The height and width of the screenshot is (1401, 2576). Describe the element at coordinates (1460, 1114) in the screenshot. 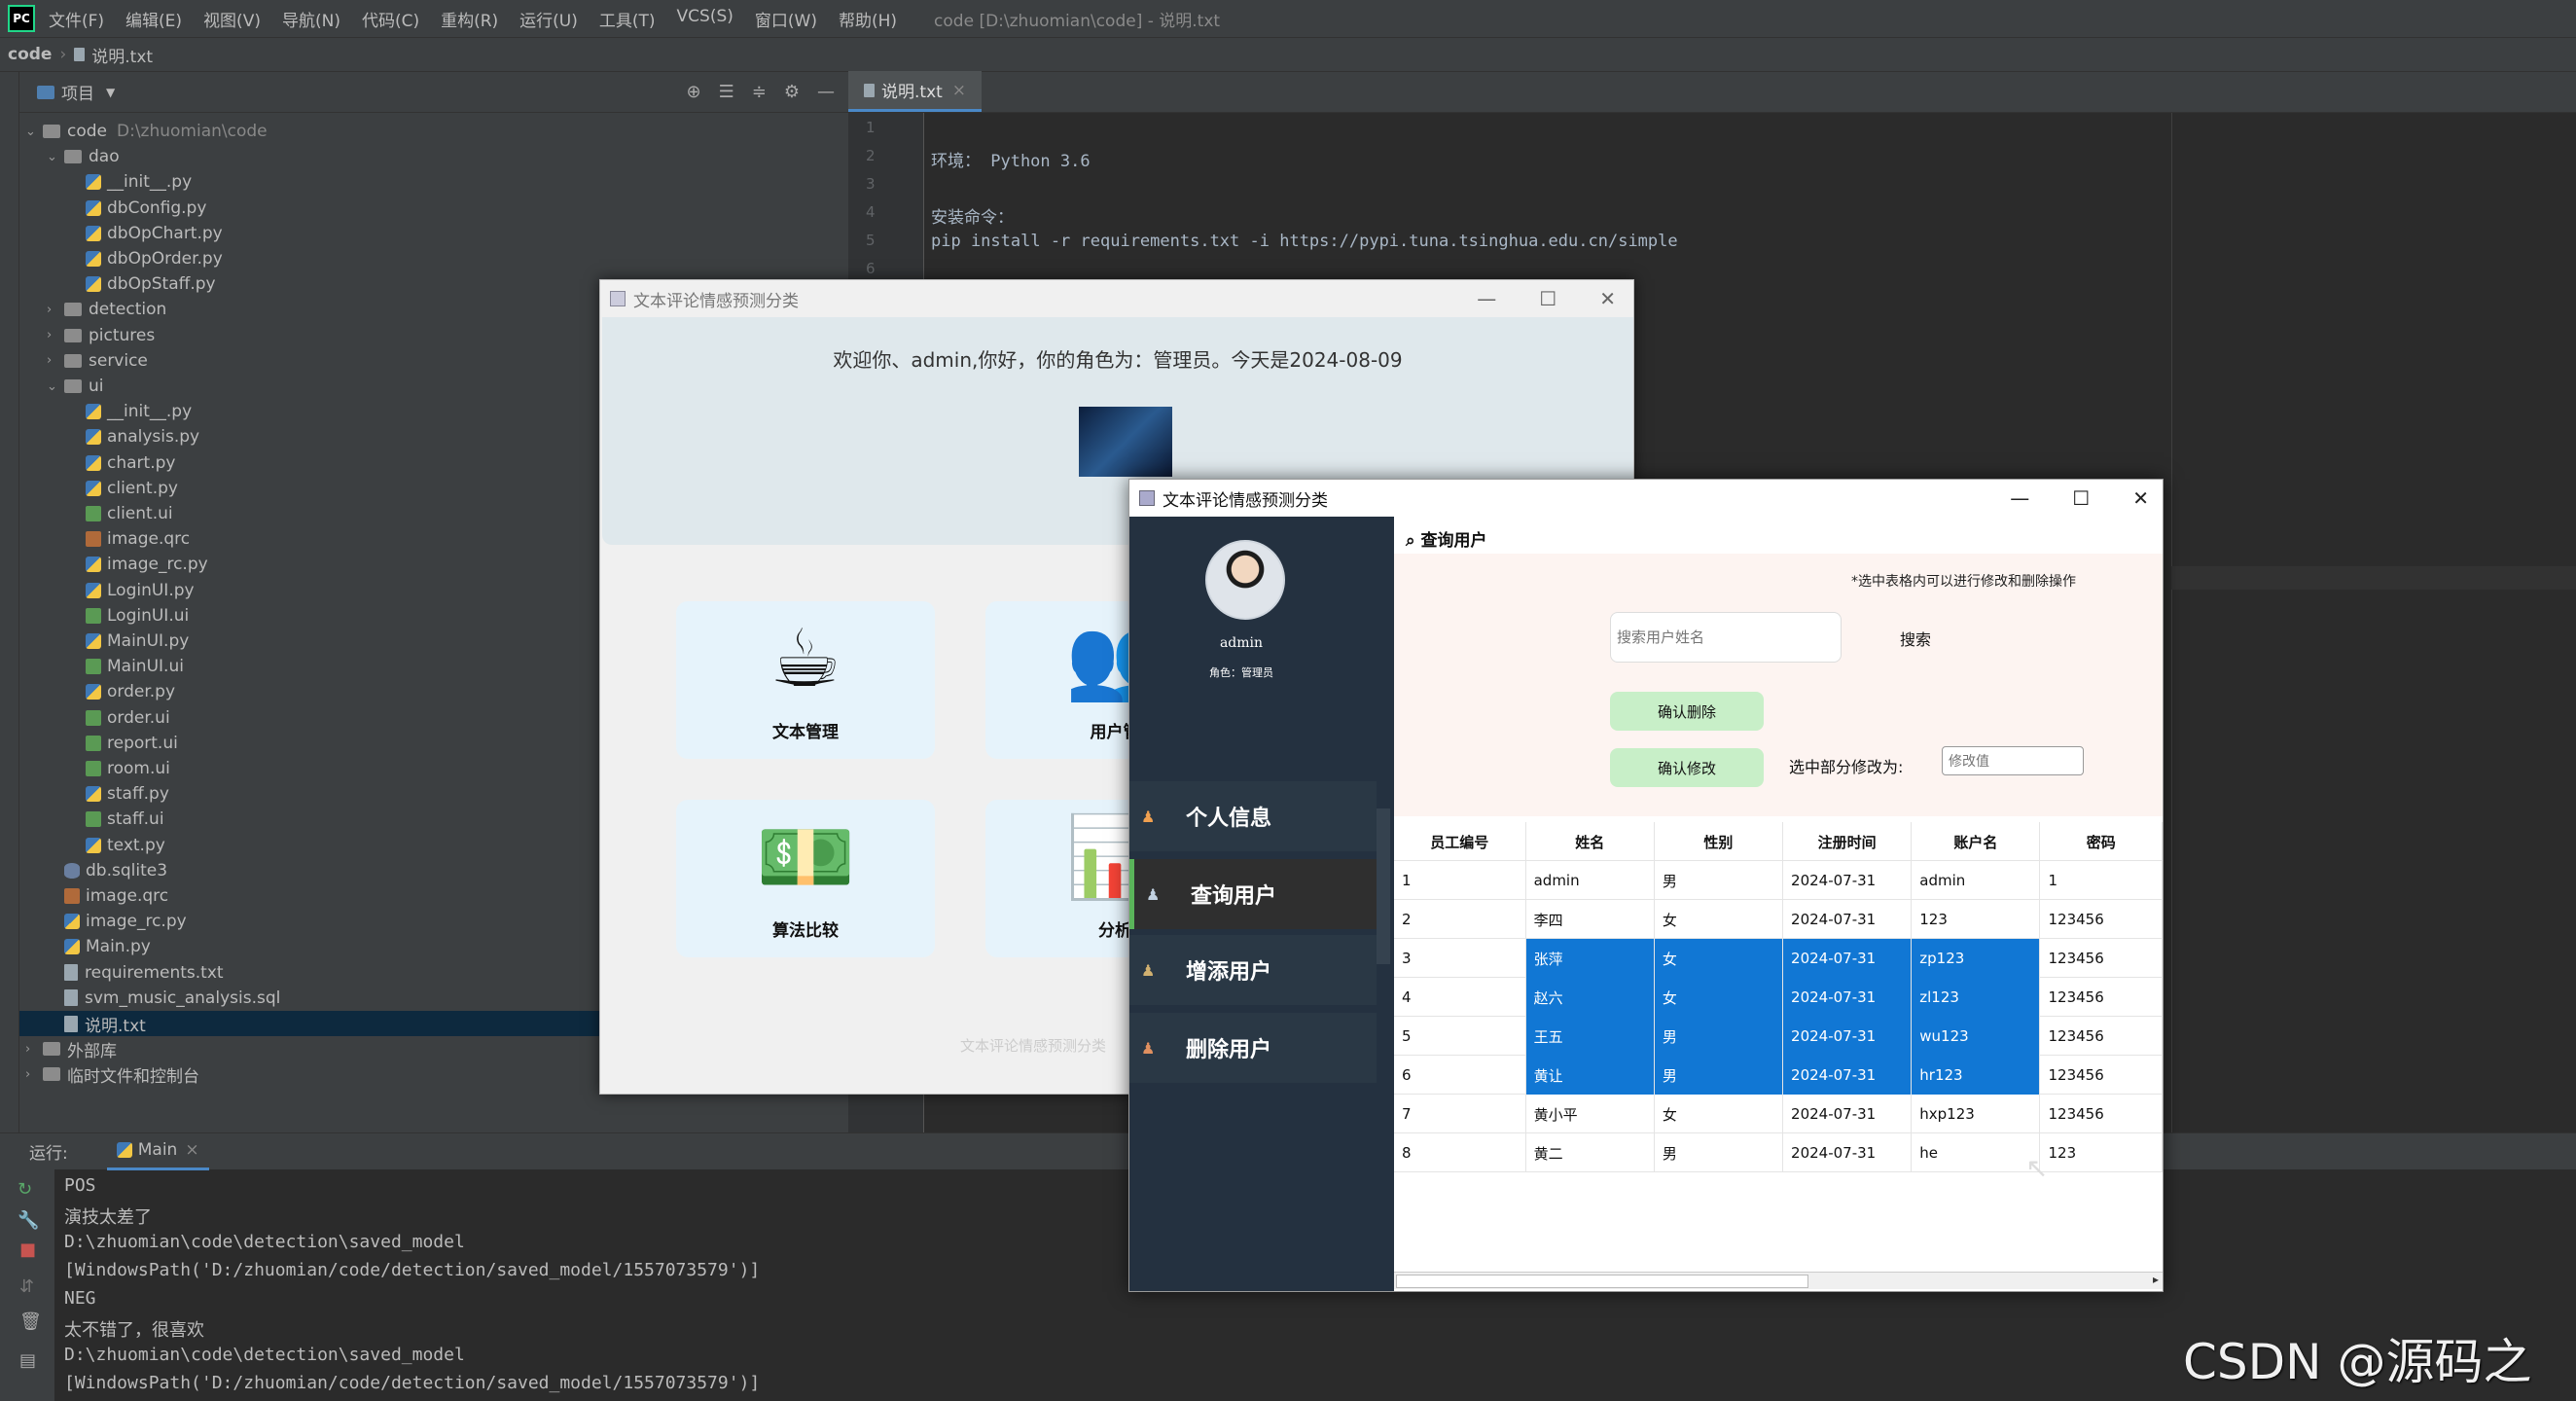

I see `table-cell: 7` at that location.